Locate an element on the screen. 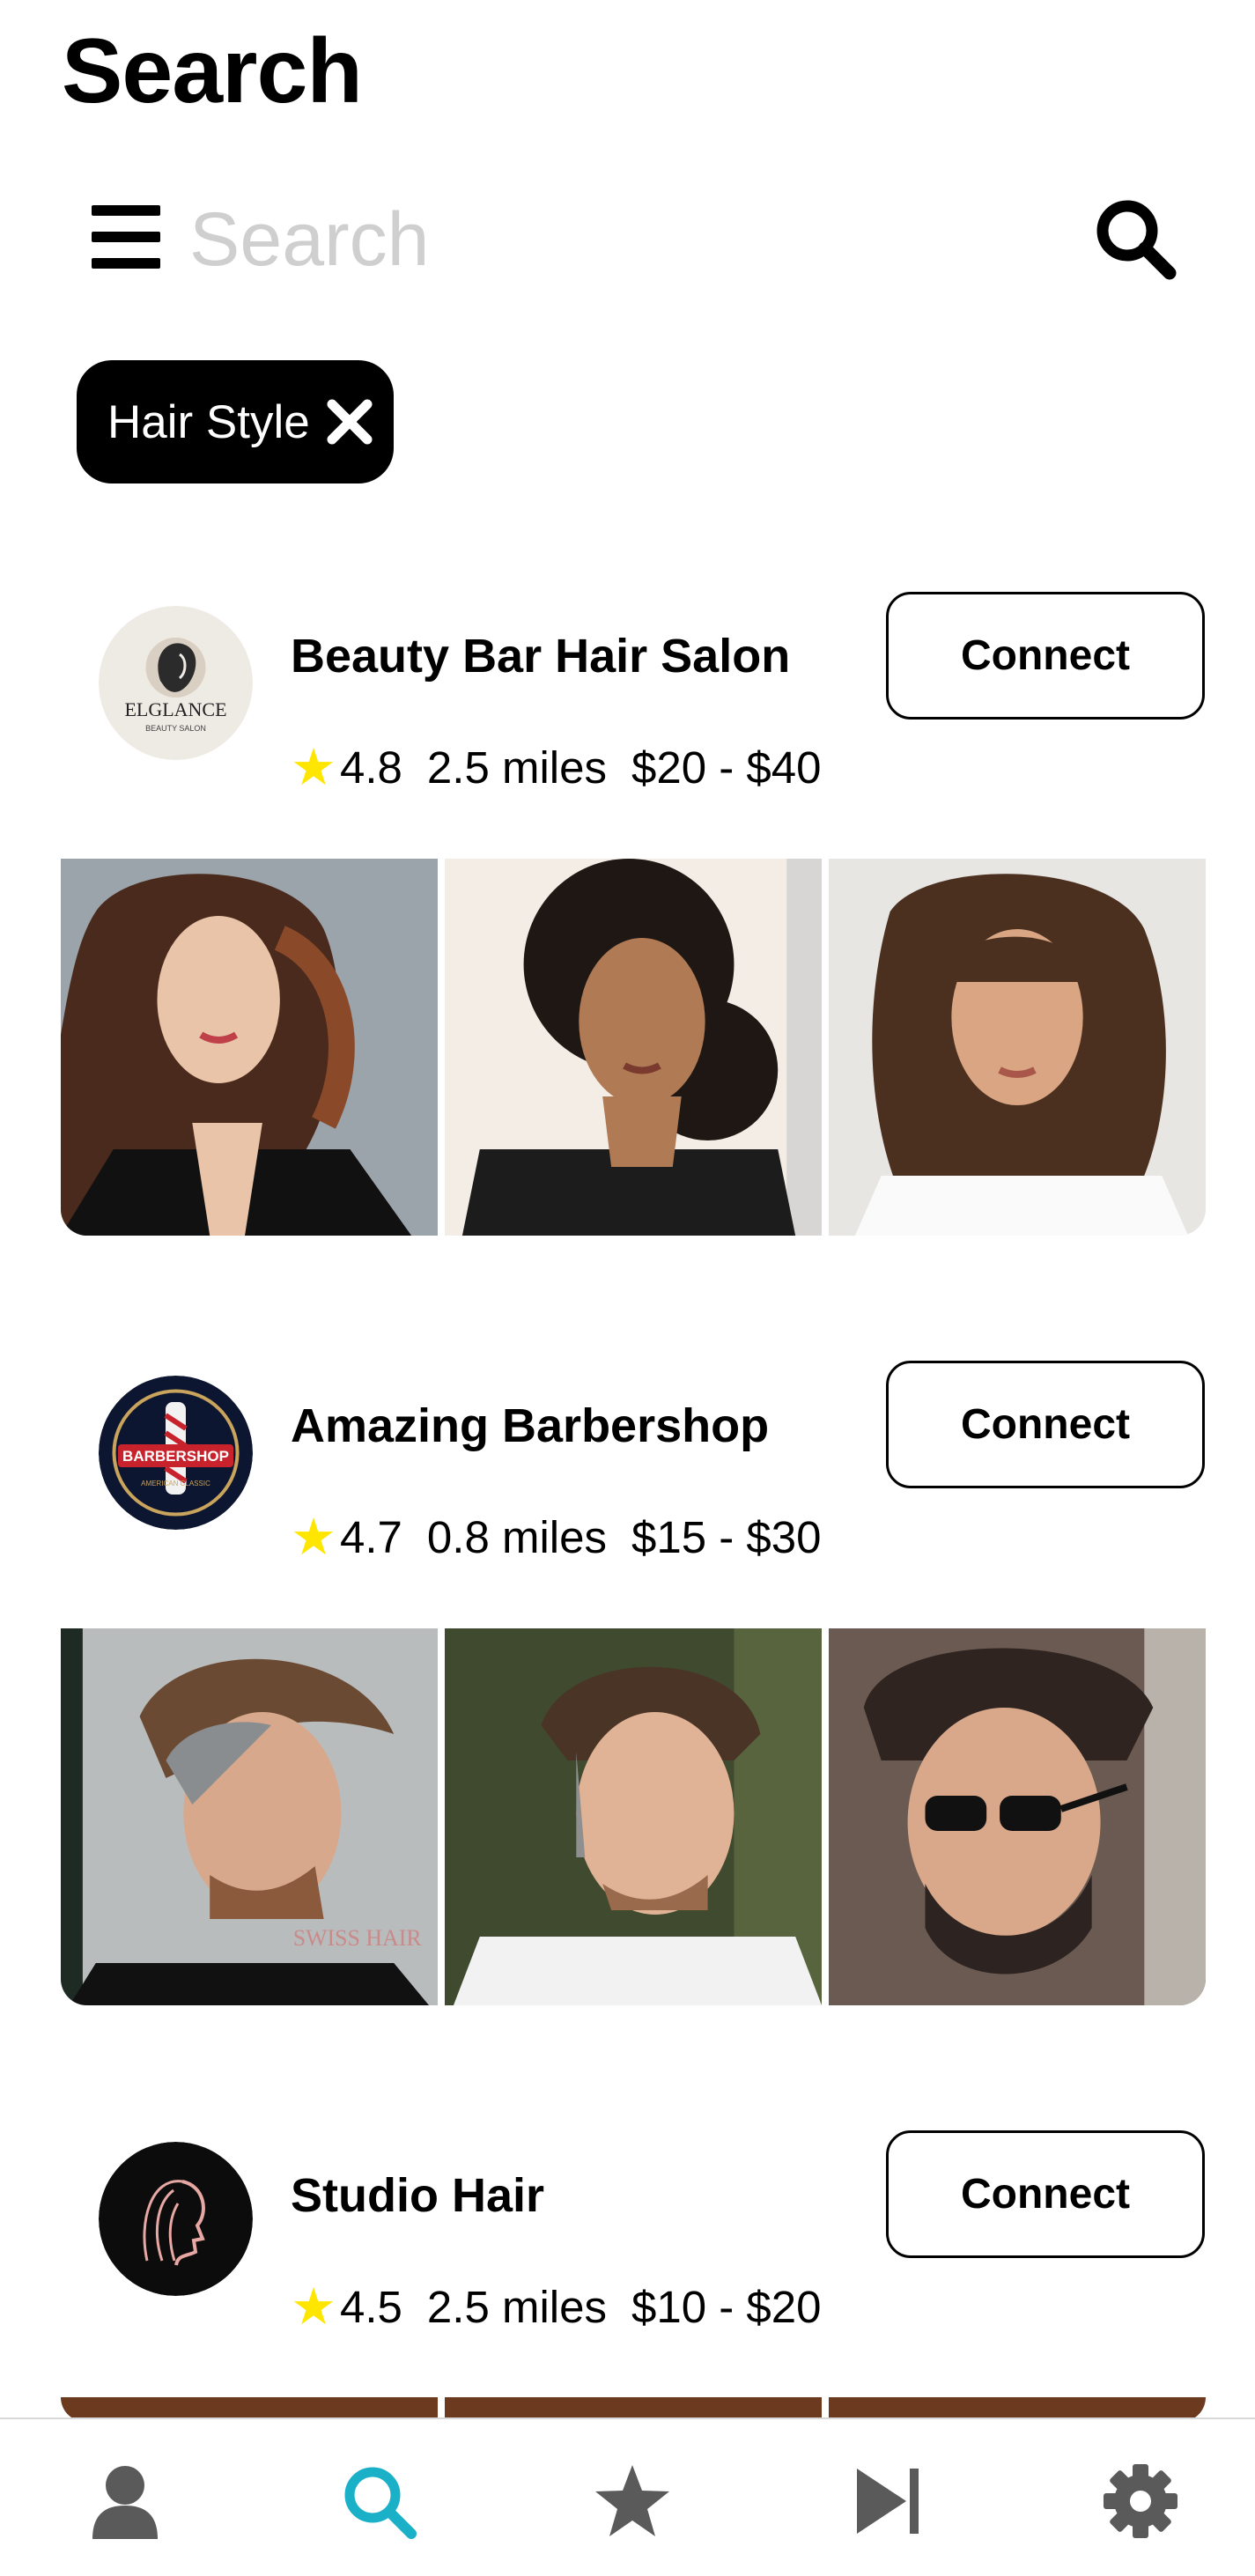  gear-icon is located at coordinates (1140, 2501).